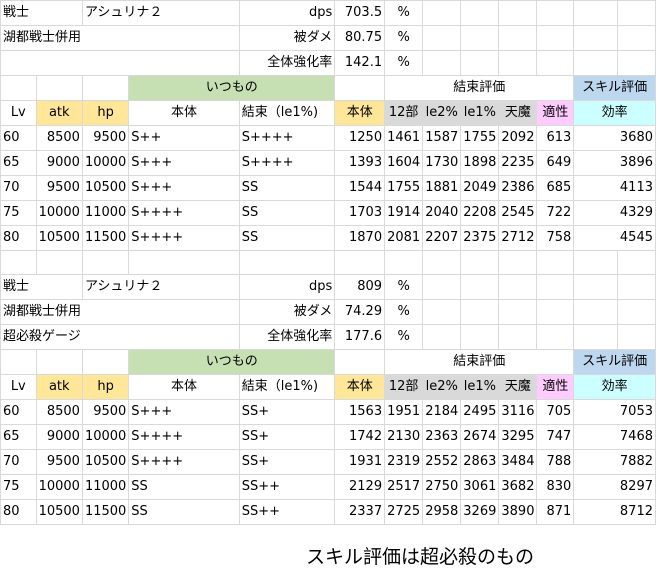  Describe the element at coordinates (614, 188) in the screenshot. I see `cell-efficiency: 4113` at that location.